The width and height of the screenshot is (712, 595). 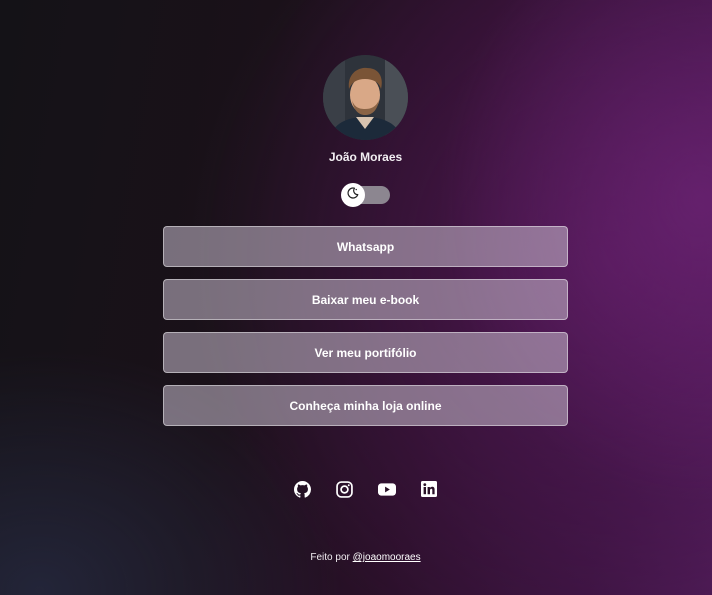 I want to click on youtube-icon, so click(x=386, y=489).